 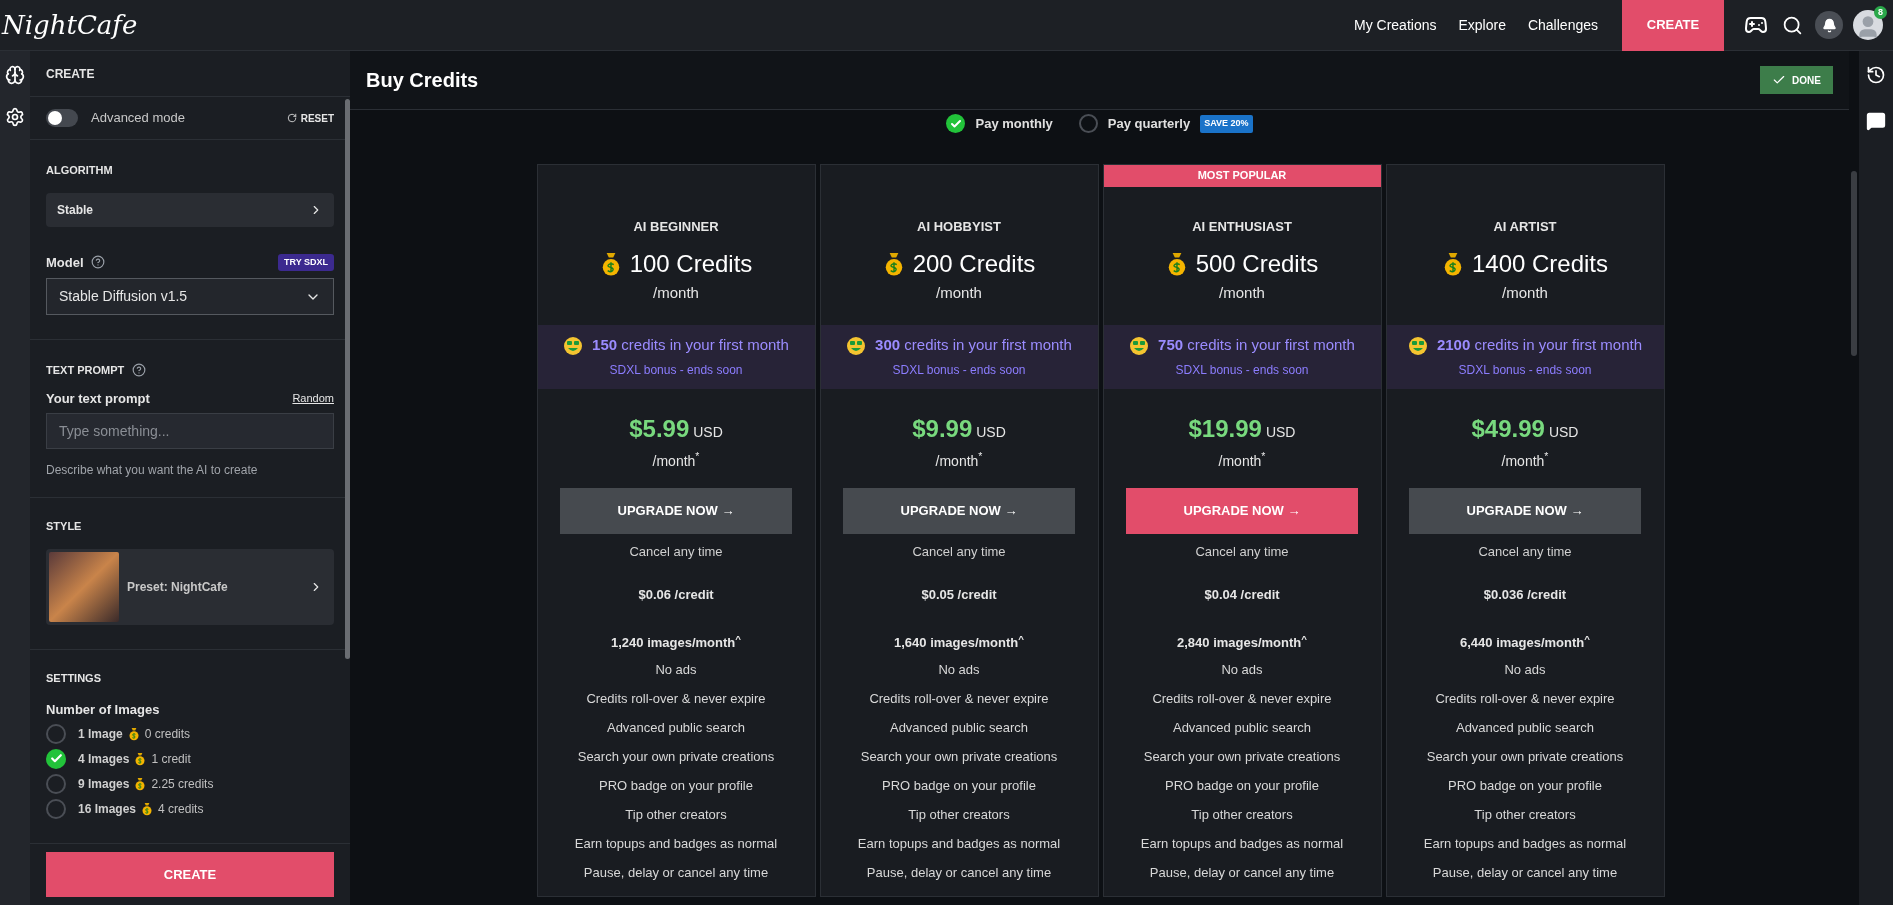 What do you see at coordinates (1796, 80) in the screenshot?
I see `done-button: DONE` at bounding box center [1796, 80].